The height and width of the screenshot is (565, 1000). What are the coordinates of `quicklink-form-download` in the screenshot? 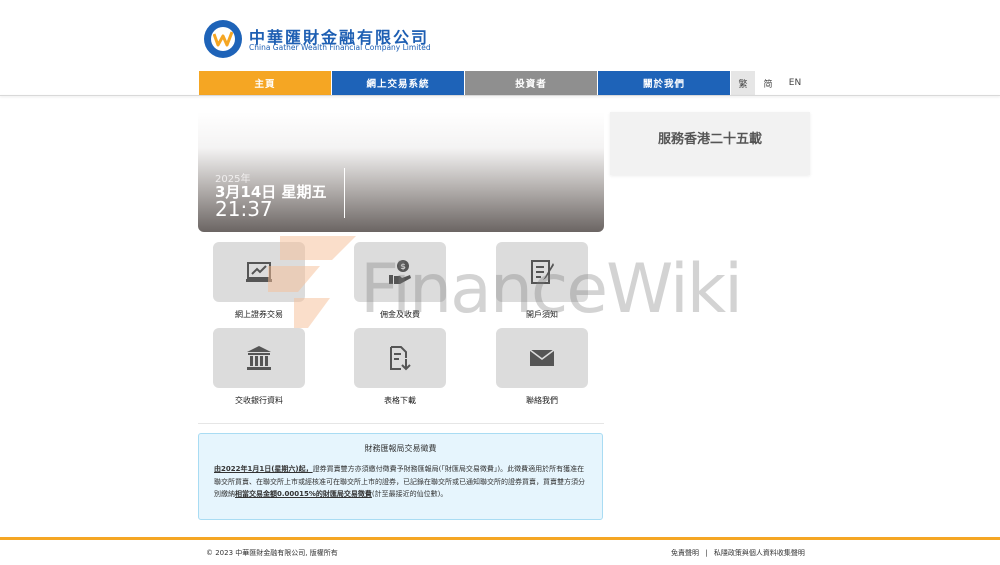 It's located at (400, 358).